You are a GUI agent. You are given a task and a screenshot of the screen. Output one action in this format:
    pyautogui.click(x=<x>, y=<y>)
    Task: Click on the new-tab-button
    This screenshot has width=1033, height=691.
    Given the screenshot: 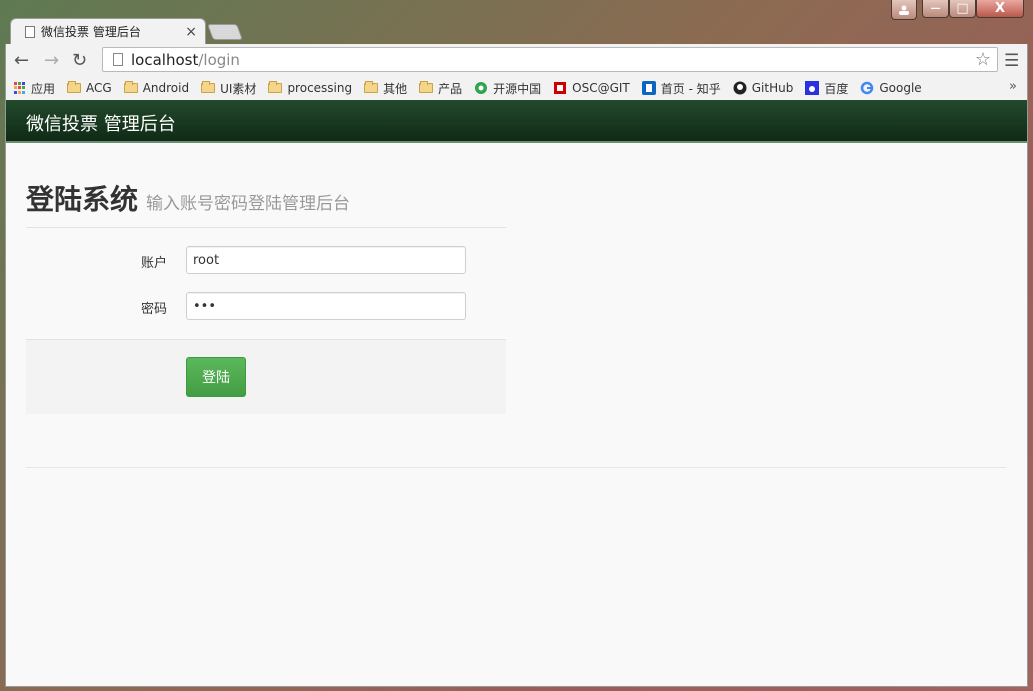 What is the action you would take?
    pyautogui.click(x=225, y=32)
    